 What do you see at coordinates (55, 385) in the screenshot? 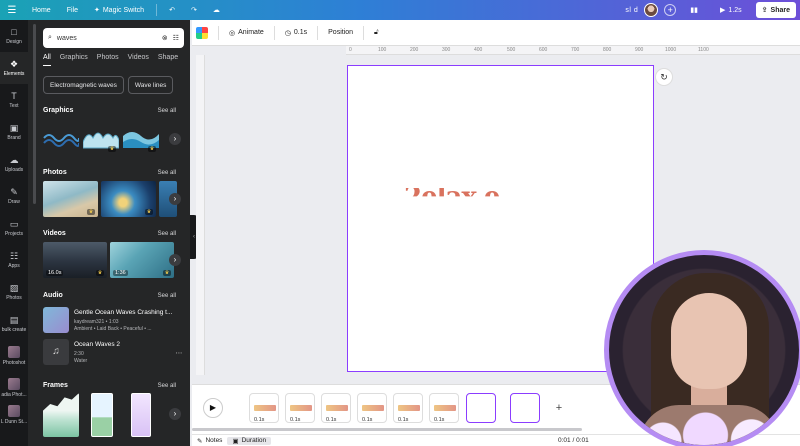
I see `section-title-frames: Frames` at bounding box center [55, 385].